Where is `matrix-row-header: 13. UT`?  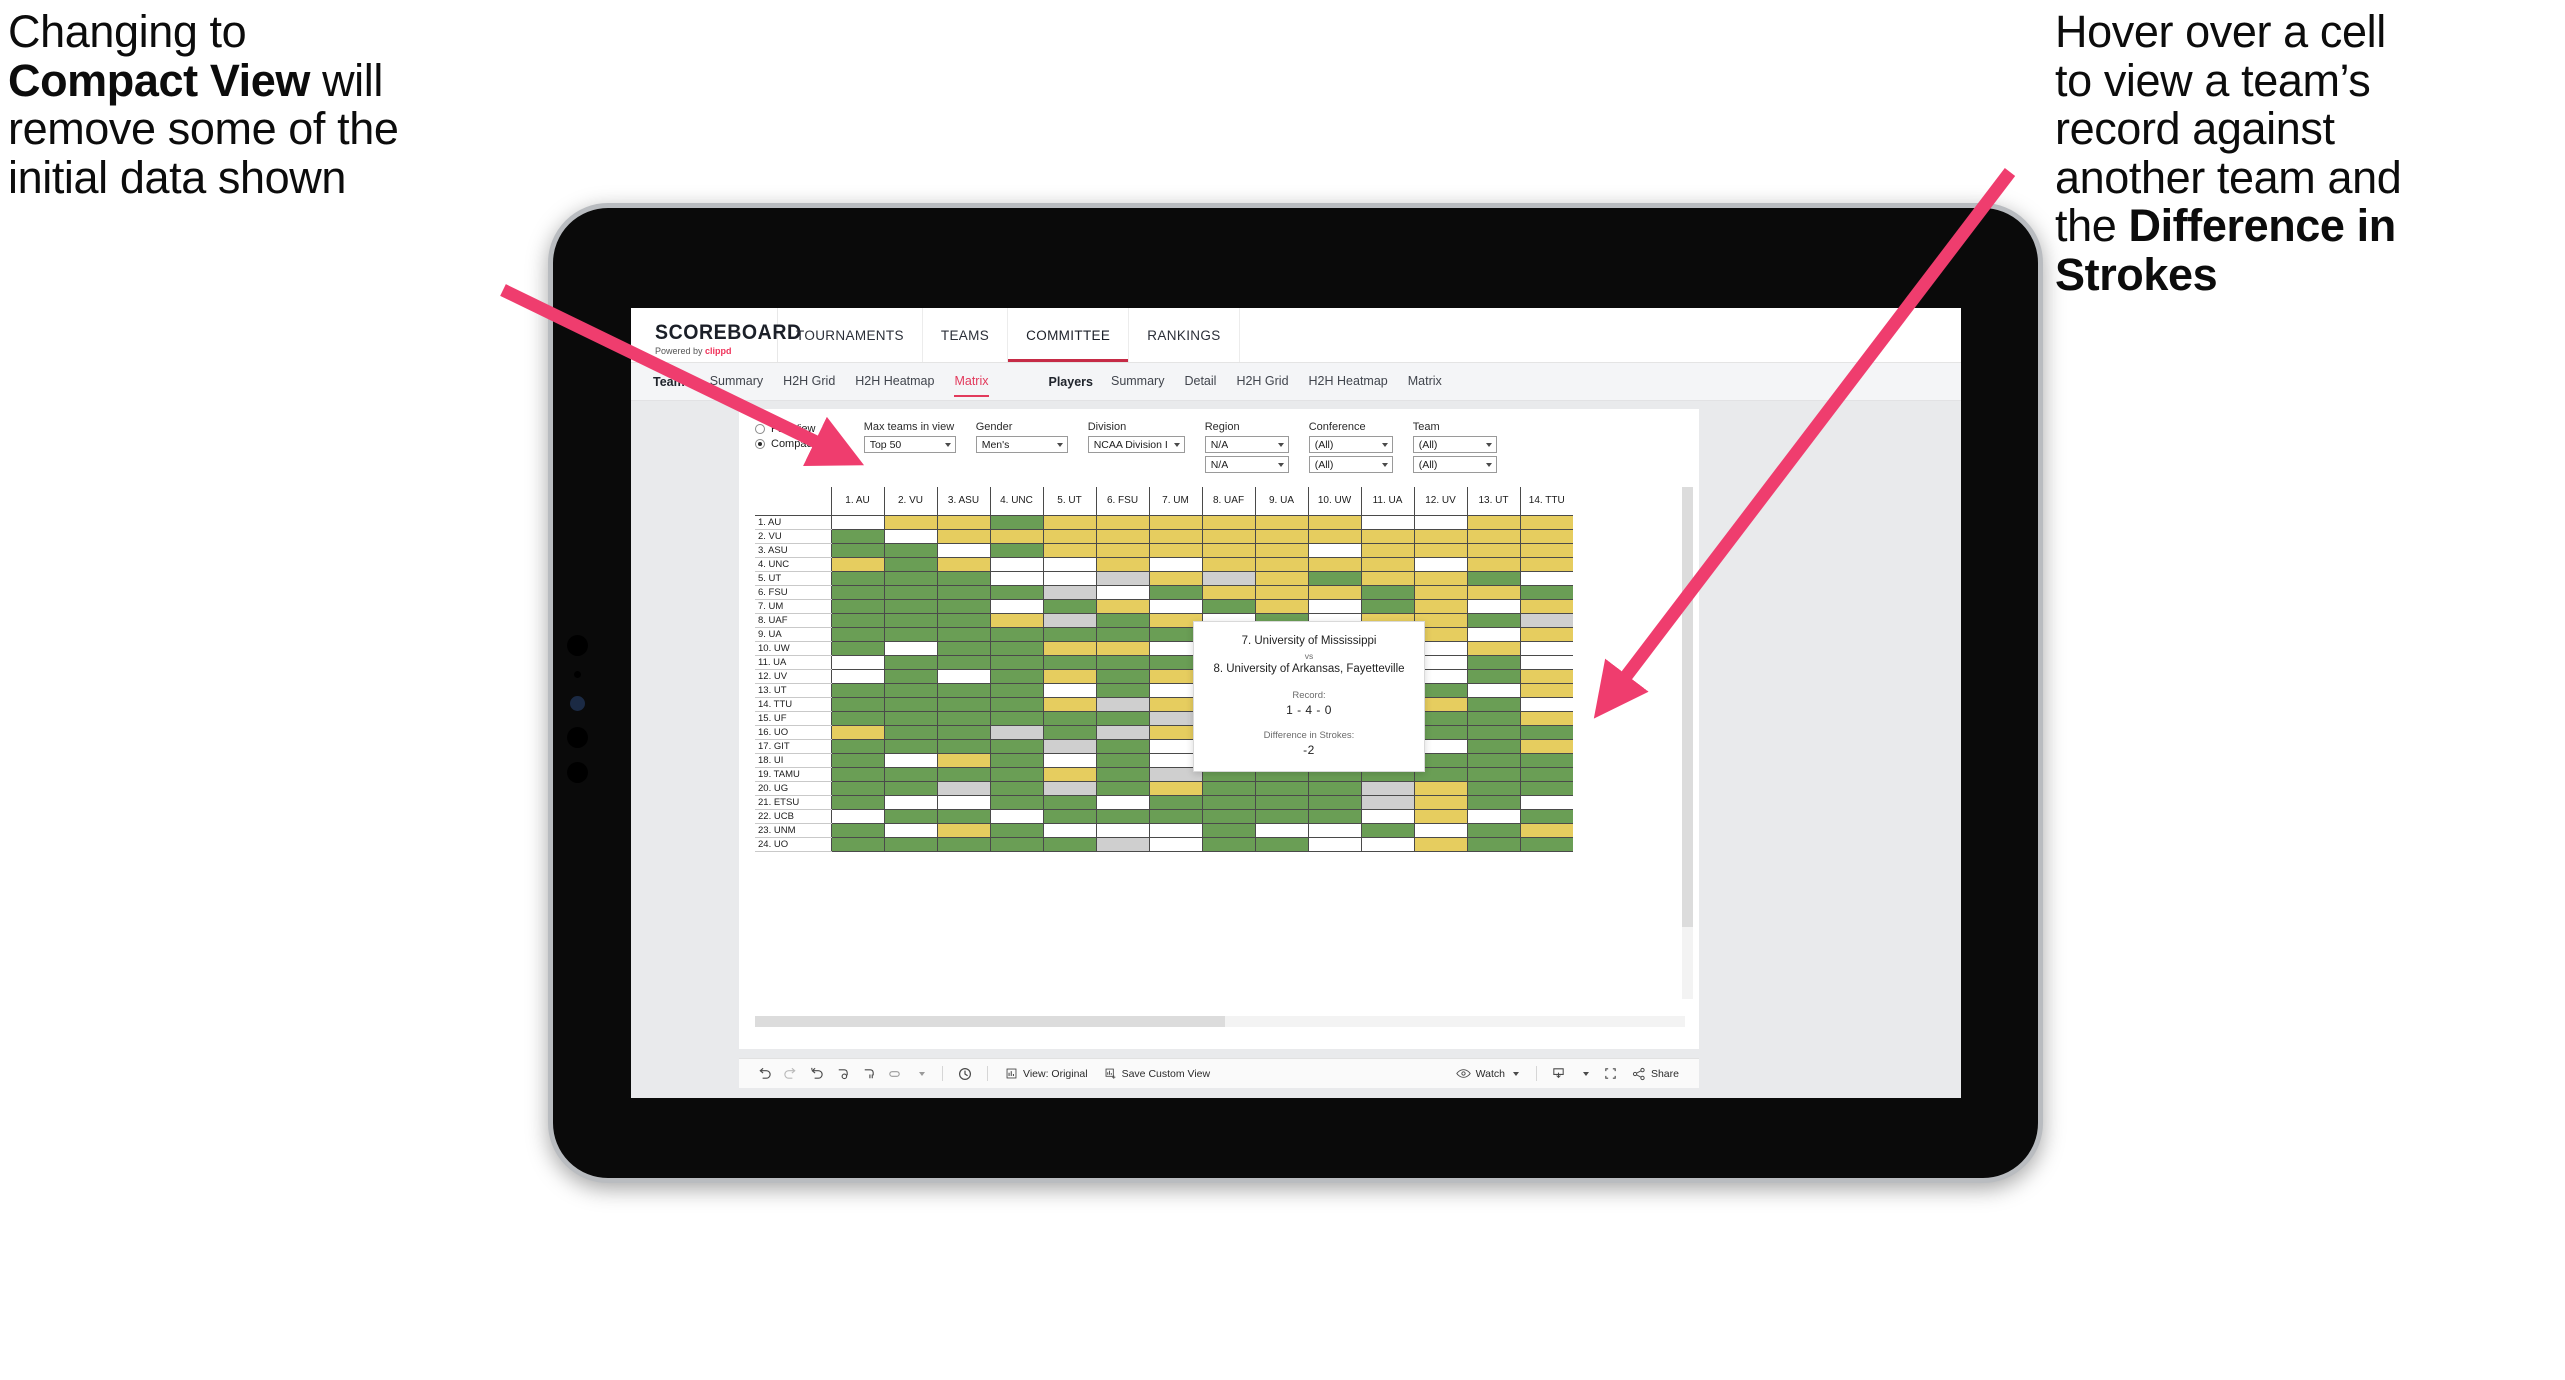 matrix-row-header: 13. UT is located at coordinates (793, 690).